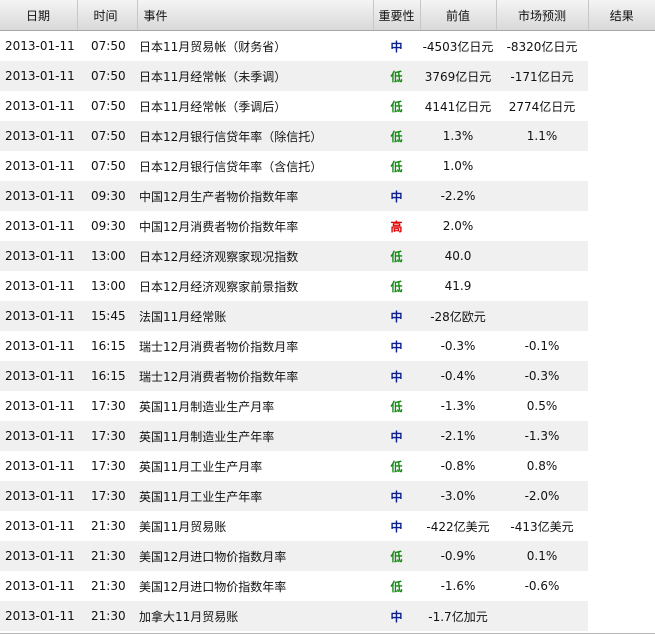 The image size is (655, 636). I want to click on table-row: 2013-01-11 07:50 日本12月银行信贷年率（除信托）低 1.3% 1.1%, so click(327, 136).